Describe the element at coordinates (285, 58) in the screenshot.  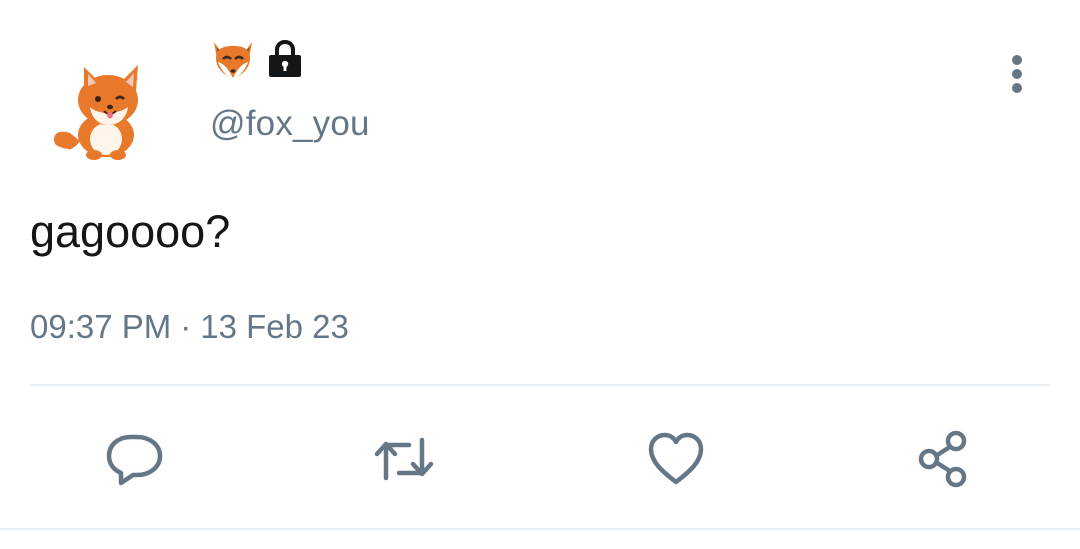
I see `lock-icon` at that location.